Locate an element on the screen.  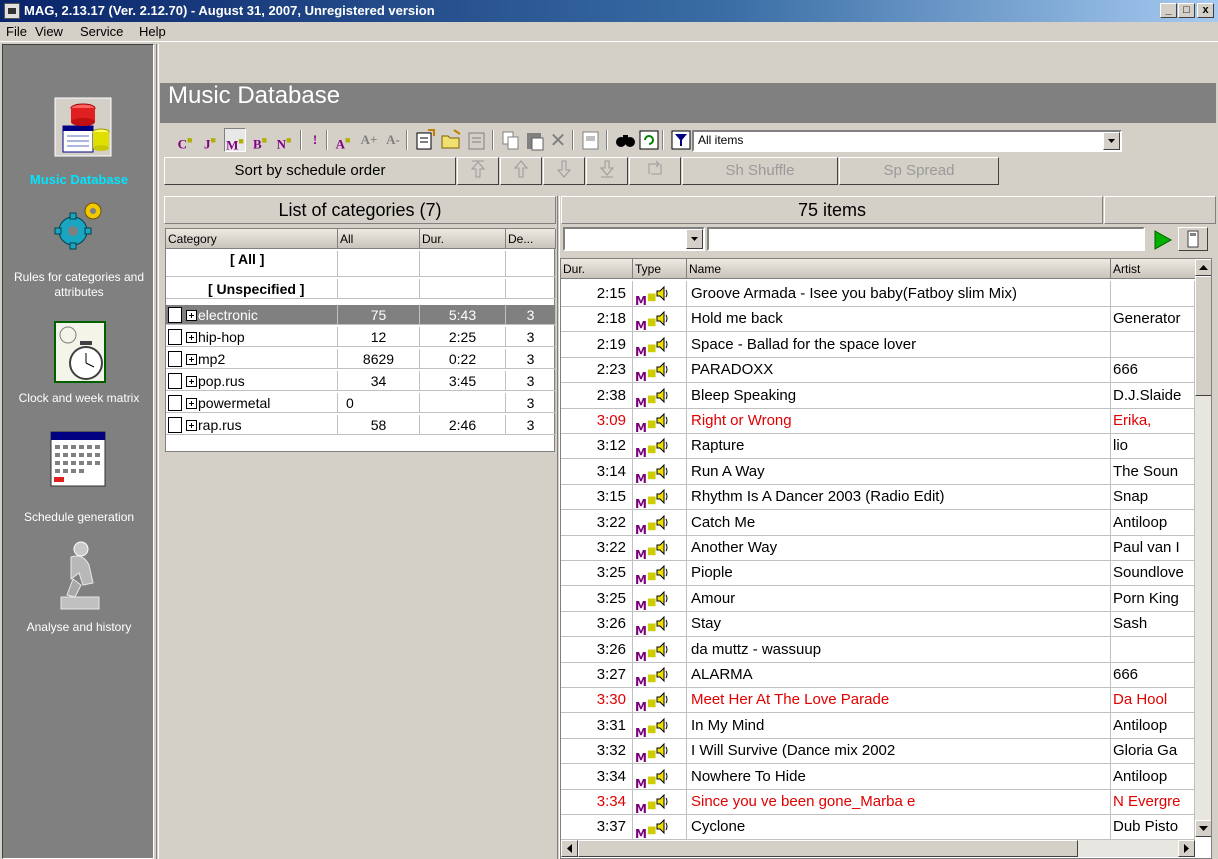
vertical-scrollbar is located at coordinates (1203, 548).